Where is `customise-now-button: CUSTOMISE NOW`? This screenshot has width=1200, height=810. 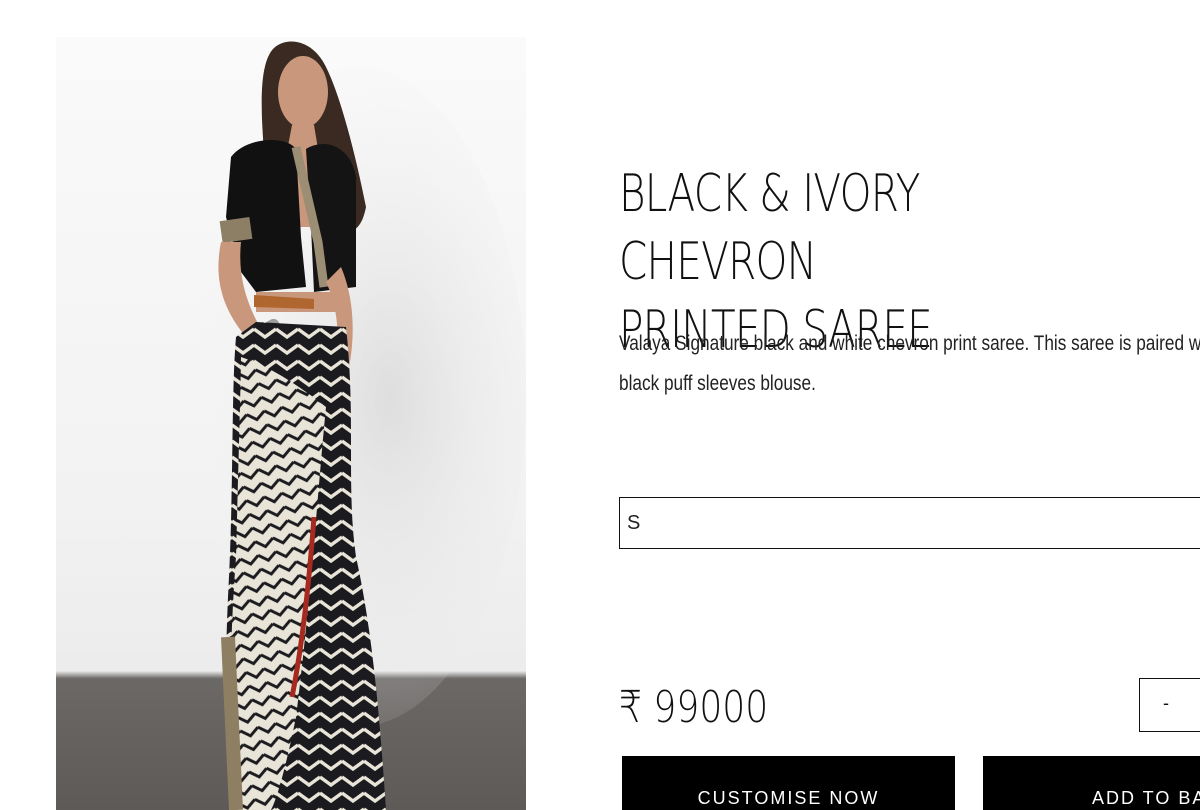 customise-now-button: CUSTOMISE NOW is located at coordinates (788, 783).